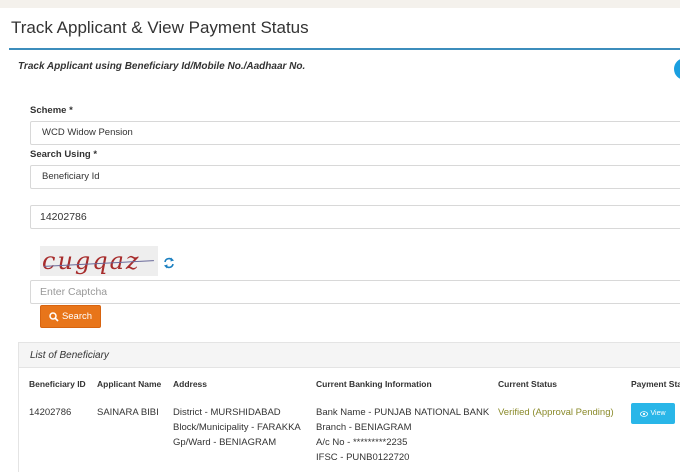  I want to click on column-header-payment-status: Payment Sta, so click(655, 384).